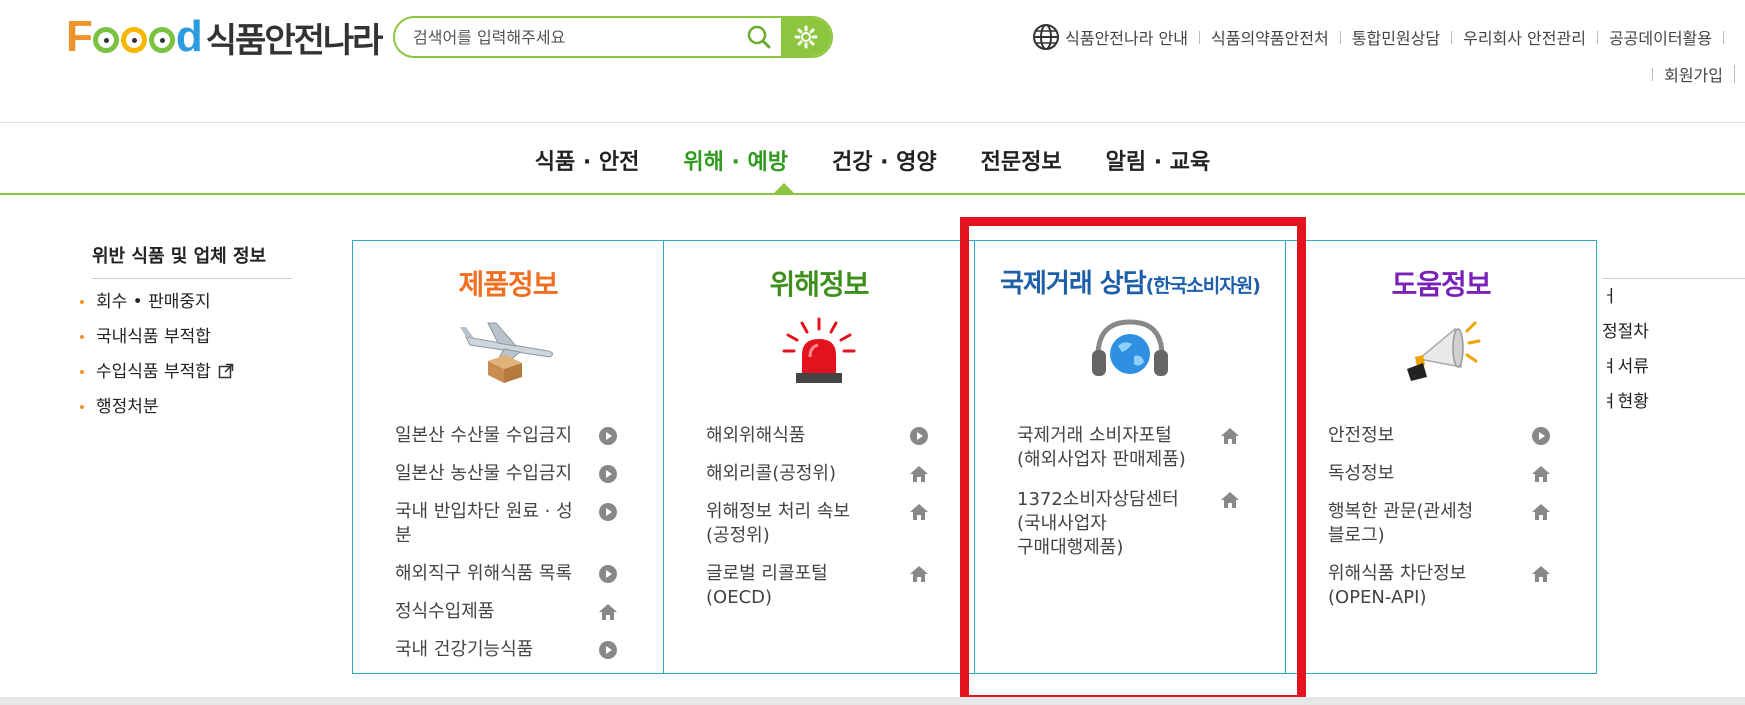 This screenshot has height=705, width=1745. I want to click on partial-menu-item: ㅕ서류, so click(1673, 367).